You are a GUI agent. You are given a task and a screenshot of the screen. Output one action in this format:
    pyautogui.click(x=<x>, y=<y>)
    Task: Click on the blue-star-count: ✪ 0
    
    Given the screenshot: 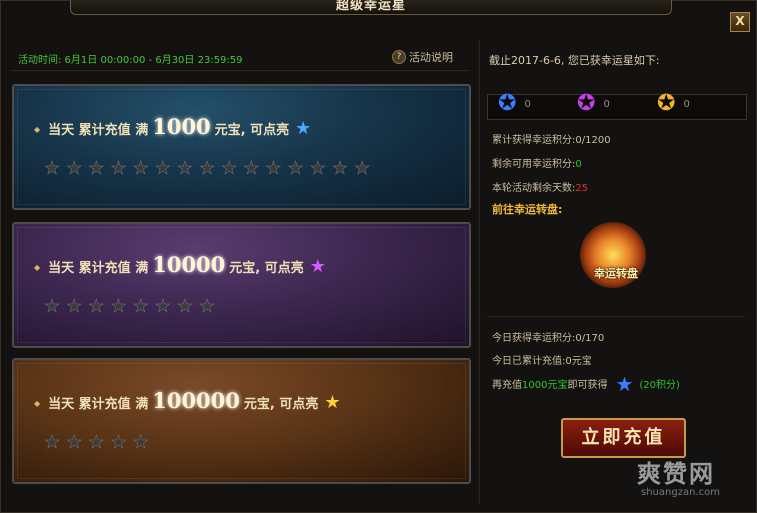 What is the action you would take?
    pyautogui.click(x=514, y=104)
    